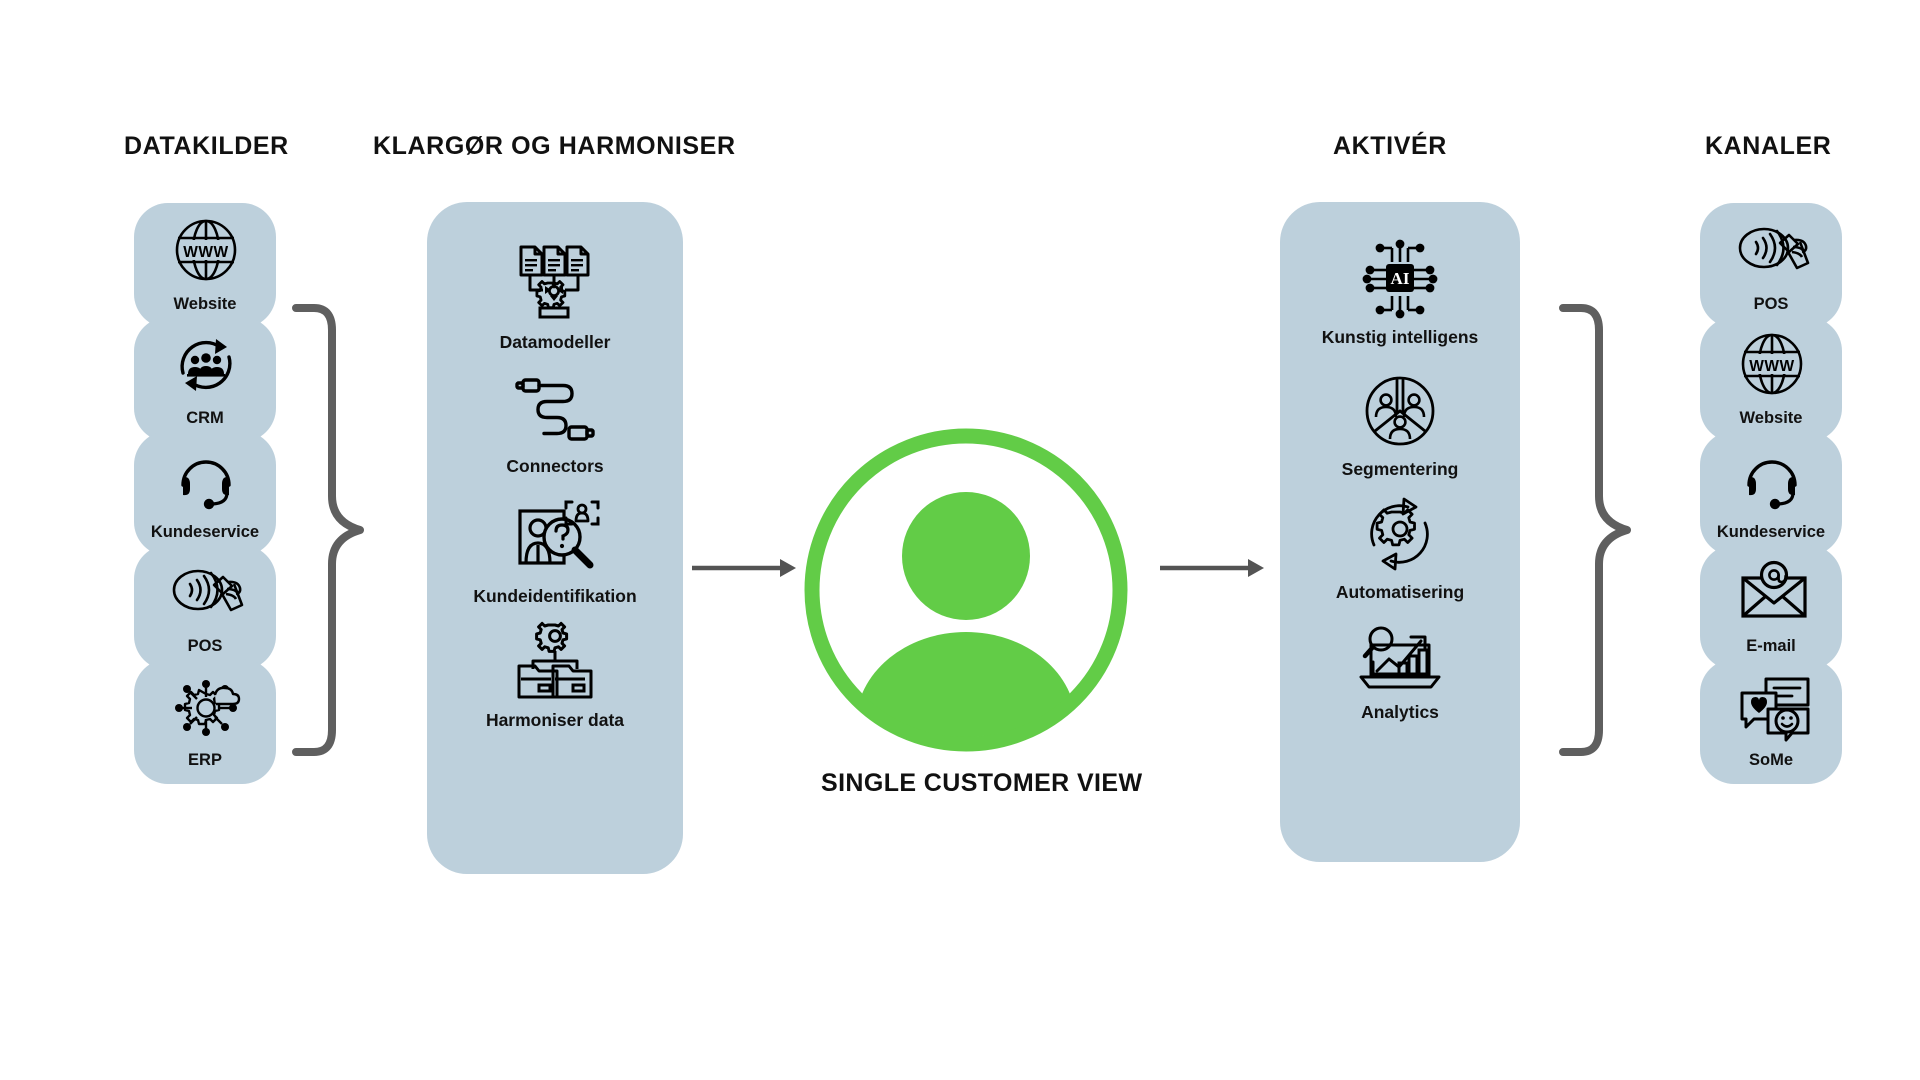  I want to click on tile-kanaler-email: E-mail, so click(1771, 607).